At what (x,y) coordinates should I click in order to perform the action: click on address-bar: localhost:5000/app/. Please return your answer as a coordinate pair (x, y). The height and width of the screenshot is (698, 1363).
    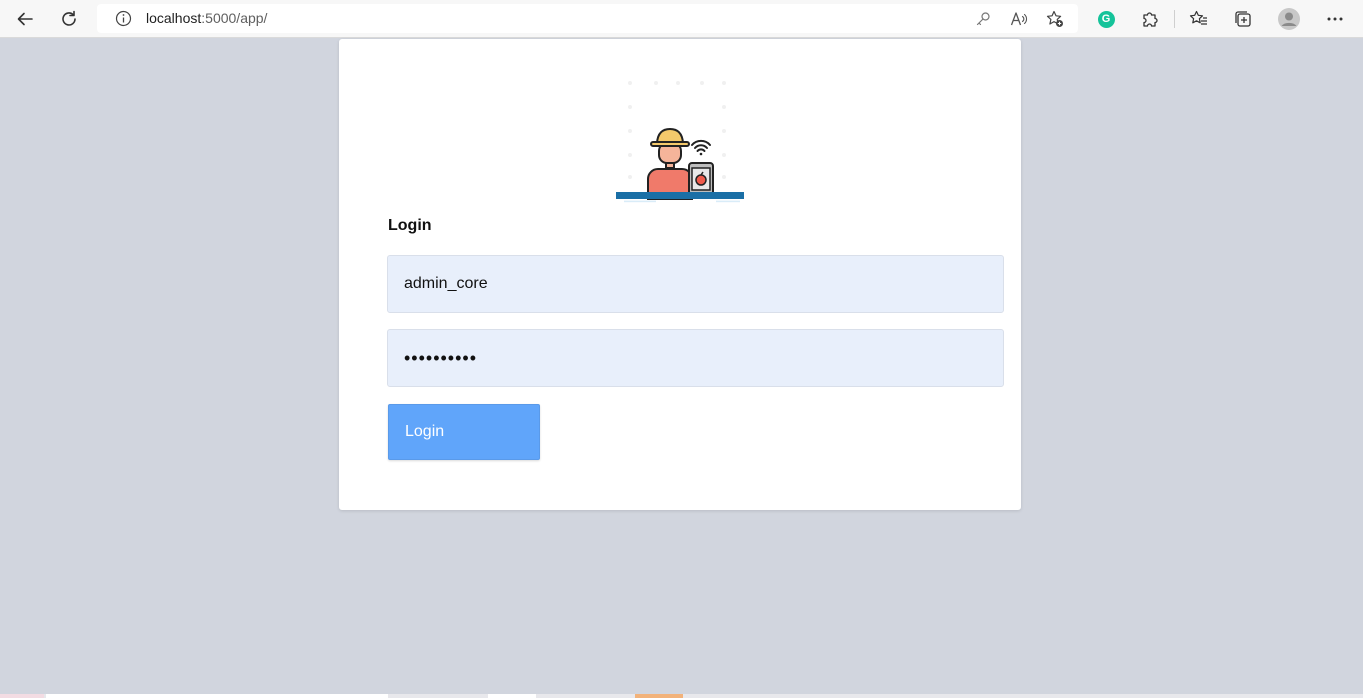
    Looking at the image, I should click on (587, 18).